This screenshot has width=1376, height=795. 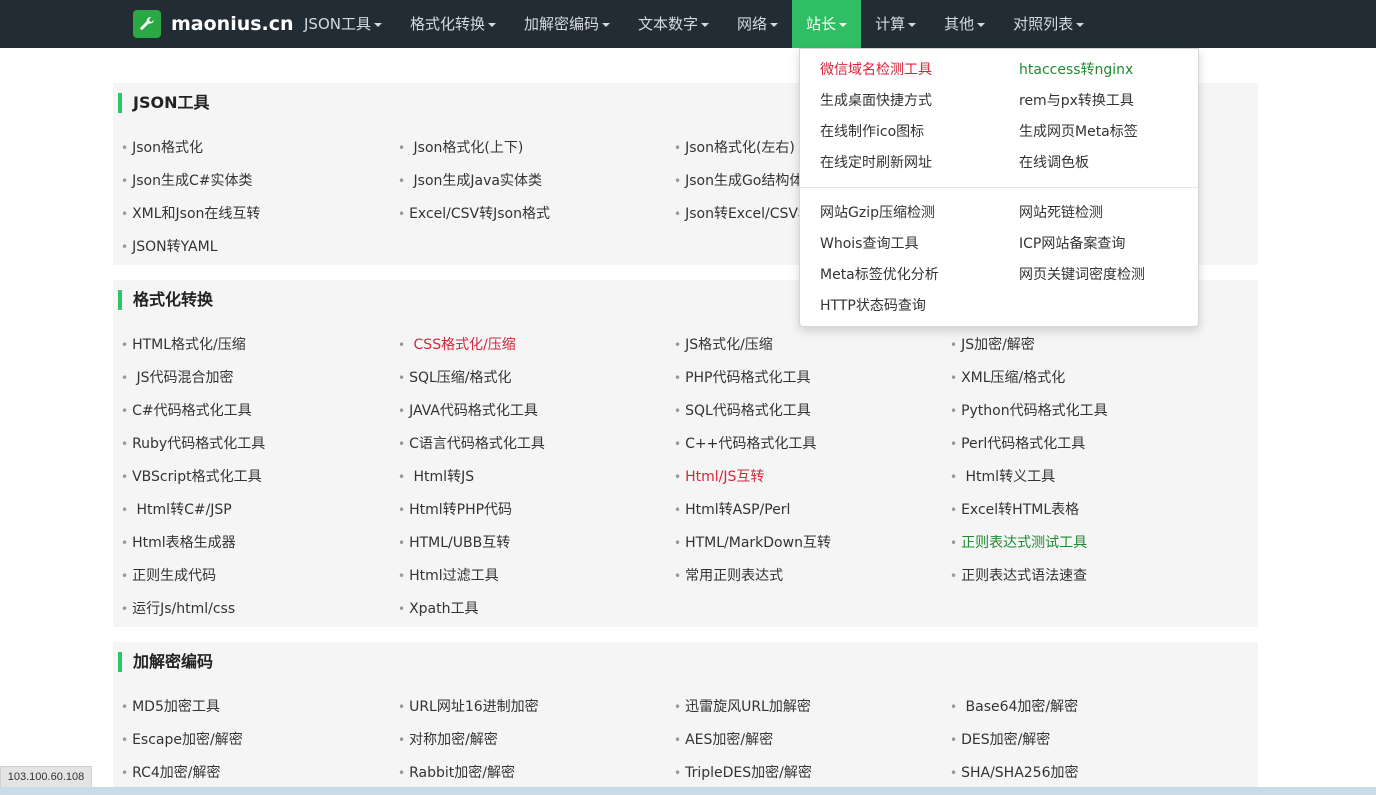 I want to click on tool-link: • XML和Json在线互转, so click(x=190, y=213).